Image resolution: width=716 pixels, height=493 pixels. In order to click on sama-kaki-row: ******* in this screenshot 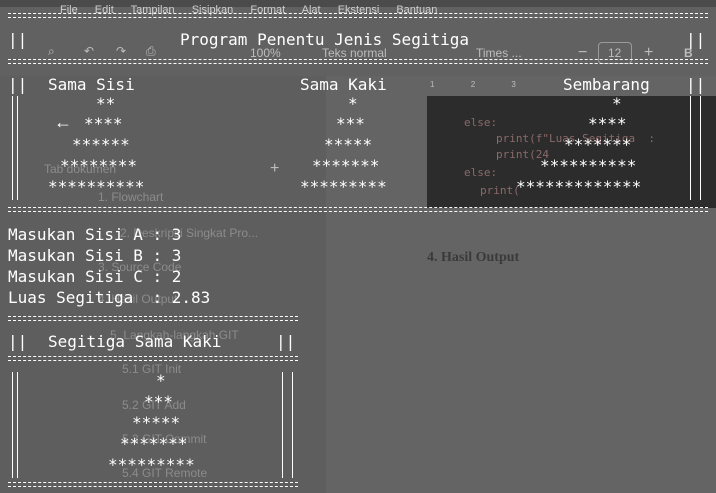, I will do `click(346, 165)`.